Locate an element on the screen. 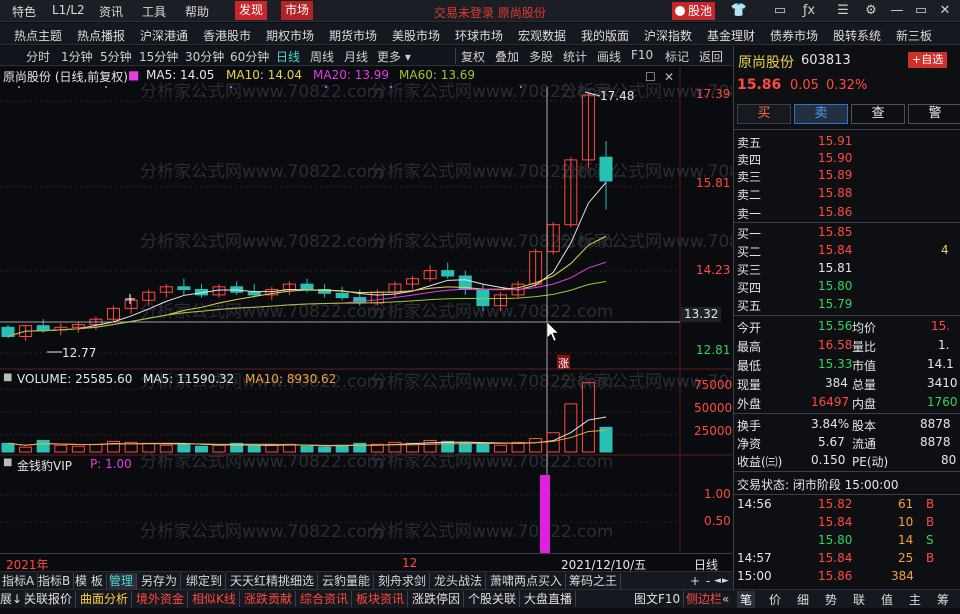 The height and width of the screenshot is (614, 960). tool-返回: 返回 is located at coordinates (711, 56).